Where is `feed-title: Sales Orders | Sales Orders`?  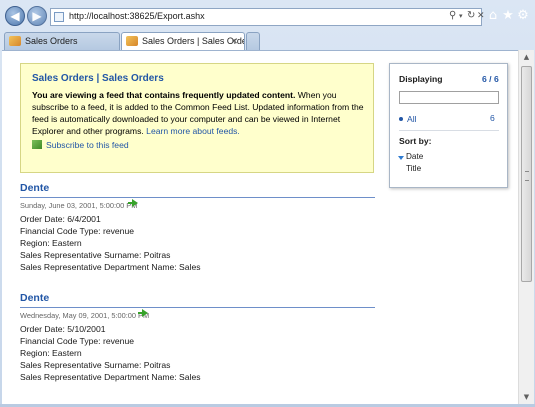 feed-title: Sales Orders | Sales Orders is located at coordinates (98, 78).